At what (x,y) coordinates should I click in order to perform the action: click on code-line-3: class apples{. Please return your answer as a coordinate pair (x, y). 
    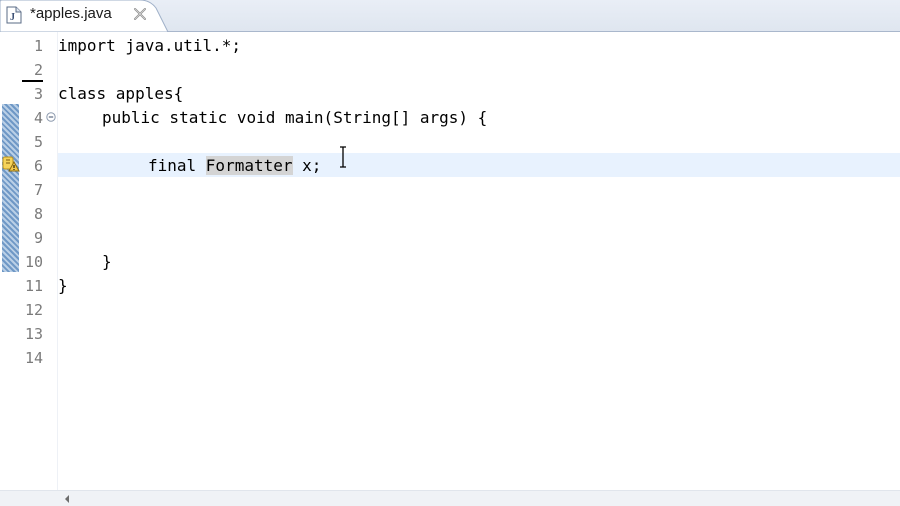
    Looking at the image, I should click on (120, 94).